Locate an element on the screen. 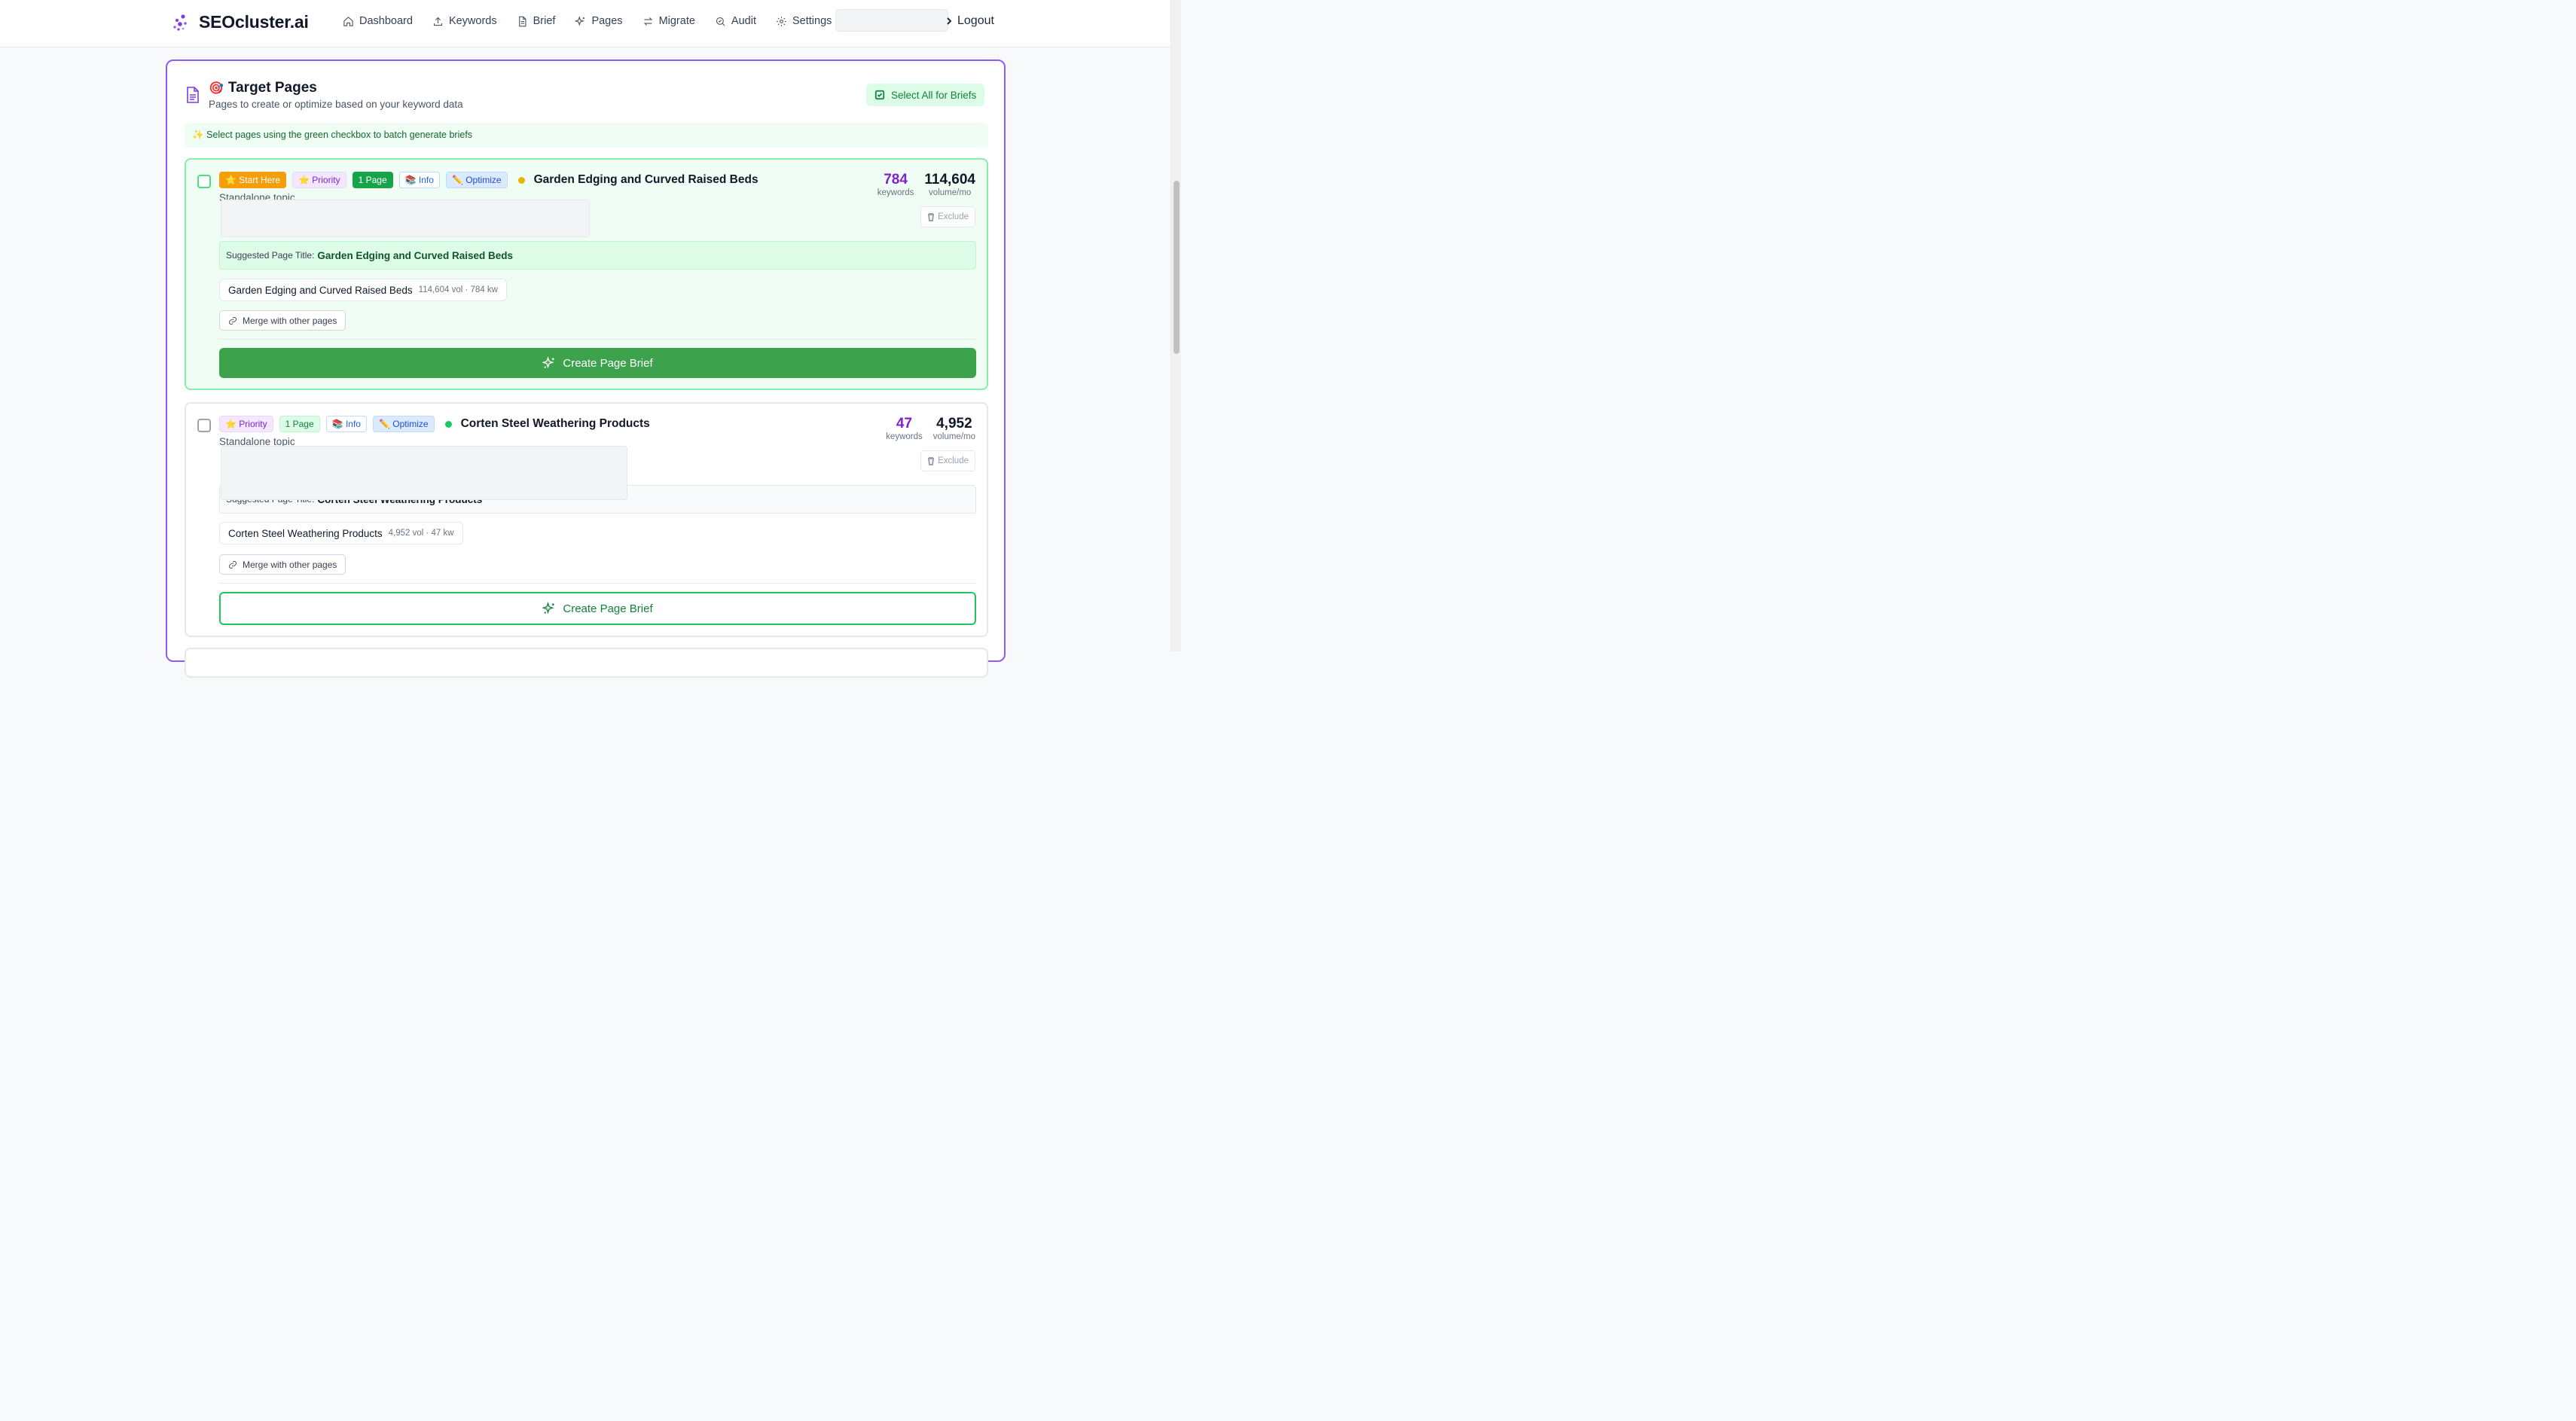 This screenshot has height=1421, width=2576. keywords-stat: 784 keywords is located at coordinates (896, 185).